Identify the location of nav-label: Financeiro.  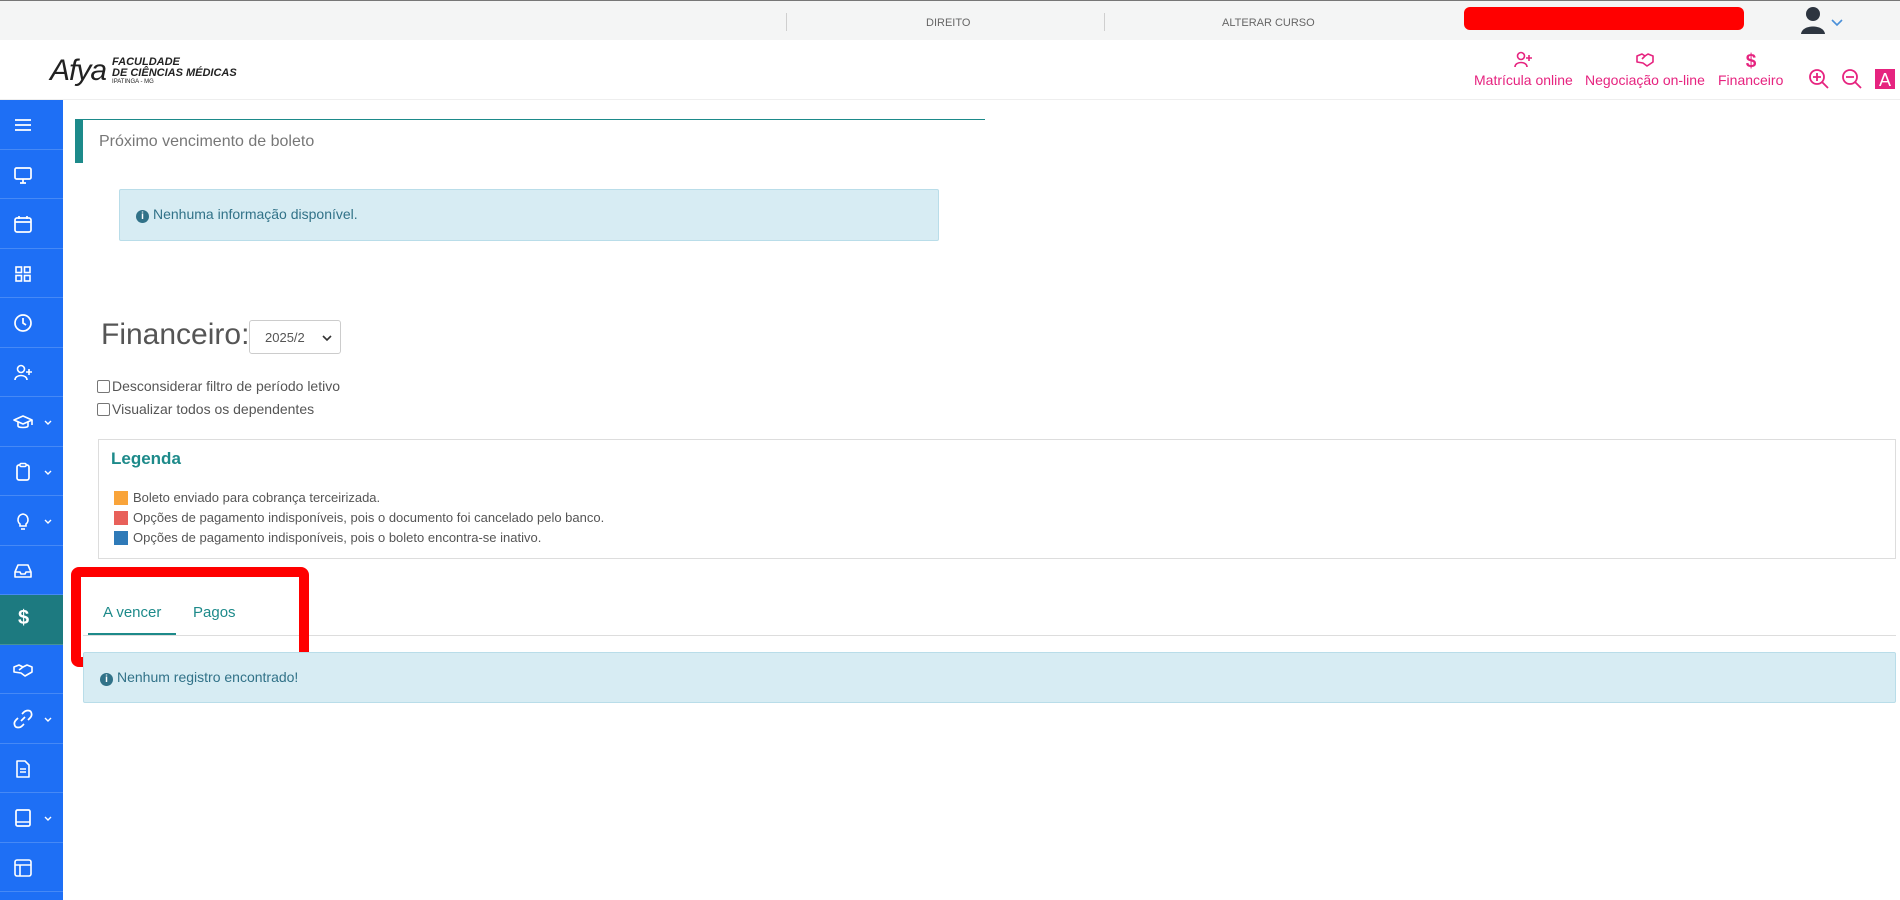
(1751, 80).